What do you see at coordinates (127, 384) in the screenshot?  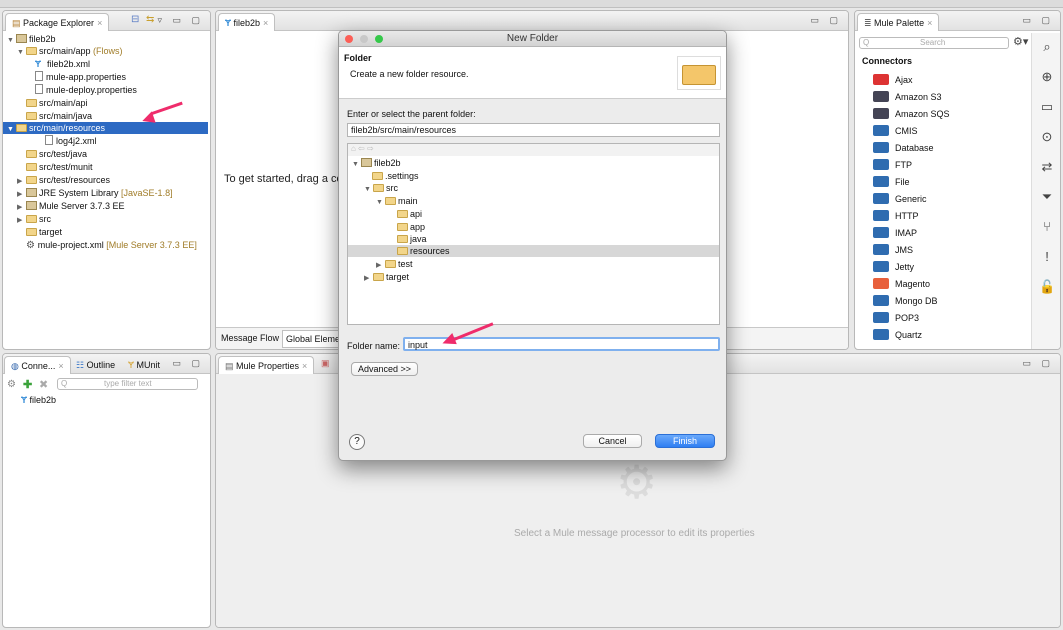 I see `filter-input: Q type filter text` at bounding box center [127, 384].